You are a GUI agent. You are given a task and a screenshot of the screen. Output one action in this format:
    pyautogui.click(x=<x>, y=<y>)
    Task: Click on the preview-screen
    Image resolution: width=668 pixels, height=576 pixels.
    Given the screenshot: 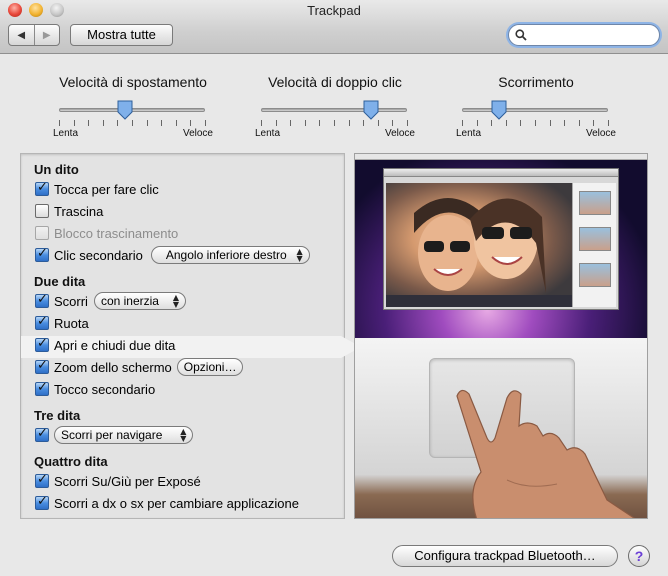 What is the action you would take?
    pyautogui.click(x=501, y=246)
    